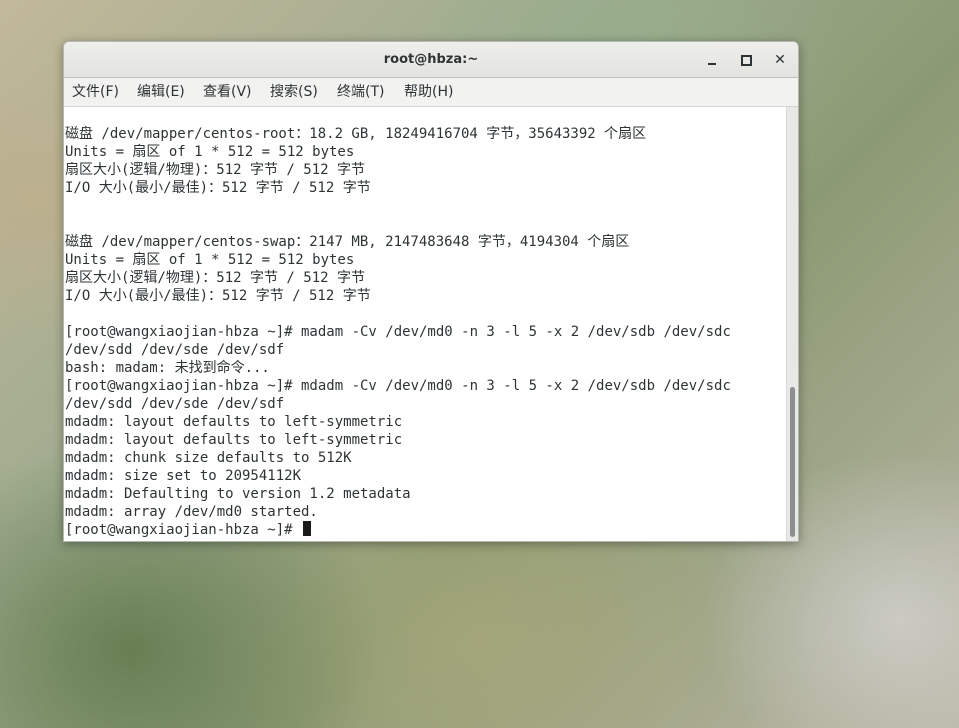  I want to click on terminal-line: mdadm: chunk size defaults to 512K, so click(208, 458).